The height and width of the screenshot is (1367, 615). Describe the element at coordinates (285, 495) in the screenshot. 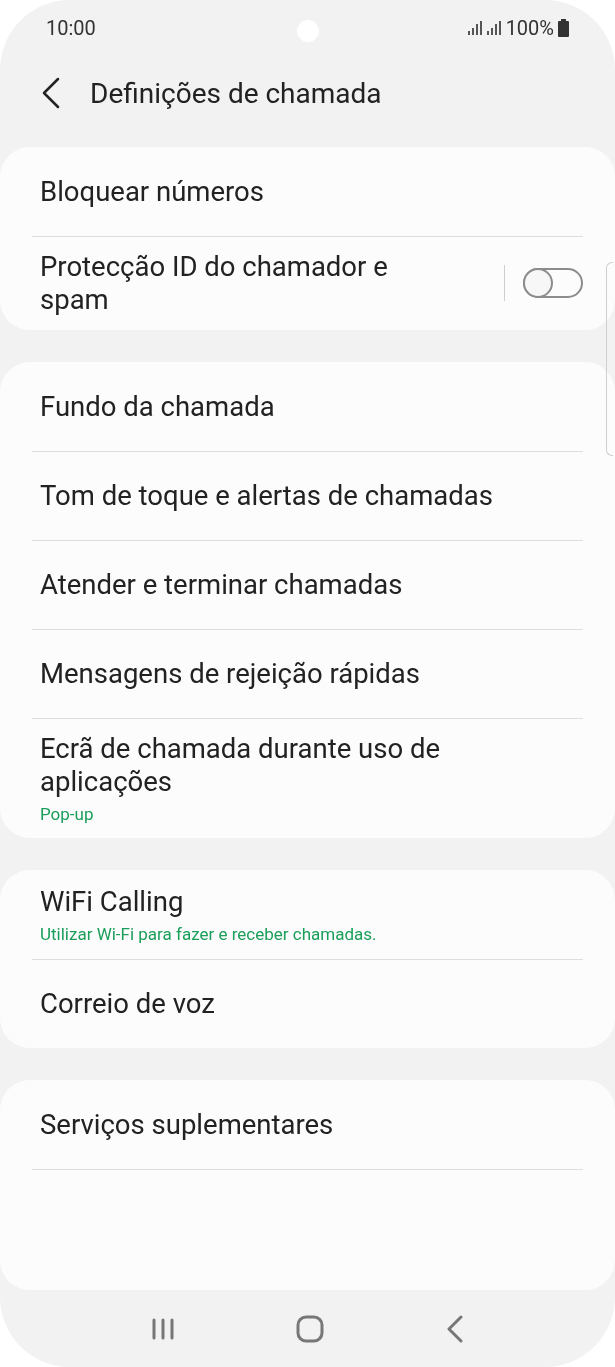

I see `setting-label: Tom de toque e alertas de chamadas` at that location.